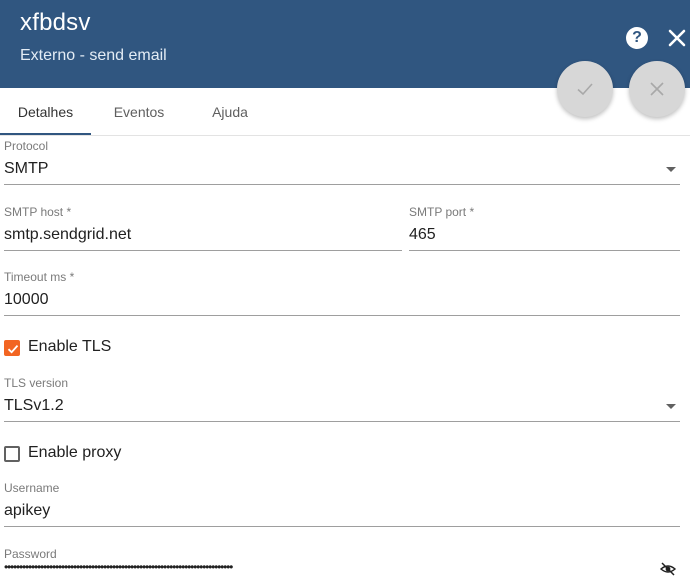 The width and height of the screenshot is (690, 582). What do you see at coordinates (32, 488) in the screenshot?
I see `username-label: Username` at bounding box center [32, 488].